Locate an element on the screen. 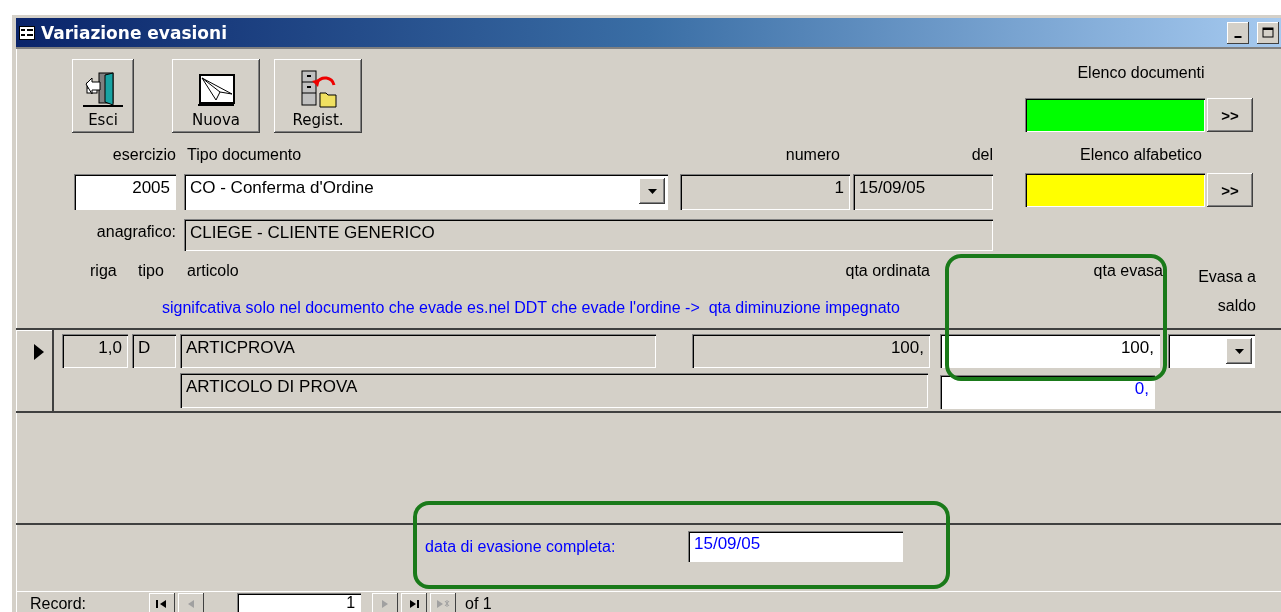 This screenshot has height=612, width=1281. field-label: del is located at coordinates (981, 155).